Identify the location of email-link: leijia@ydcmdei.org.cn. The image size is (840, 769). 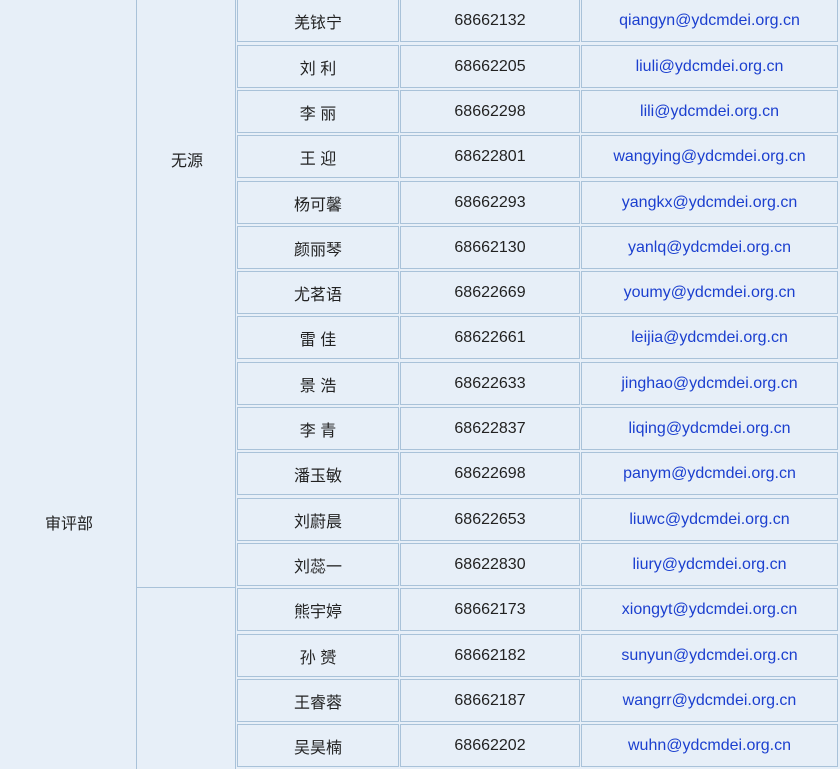
(709, 338).